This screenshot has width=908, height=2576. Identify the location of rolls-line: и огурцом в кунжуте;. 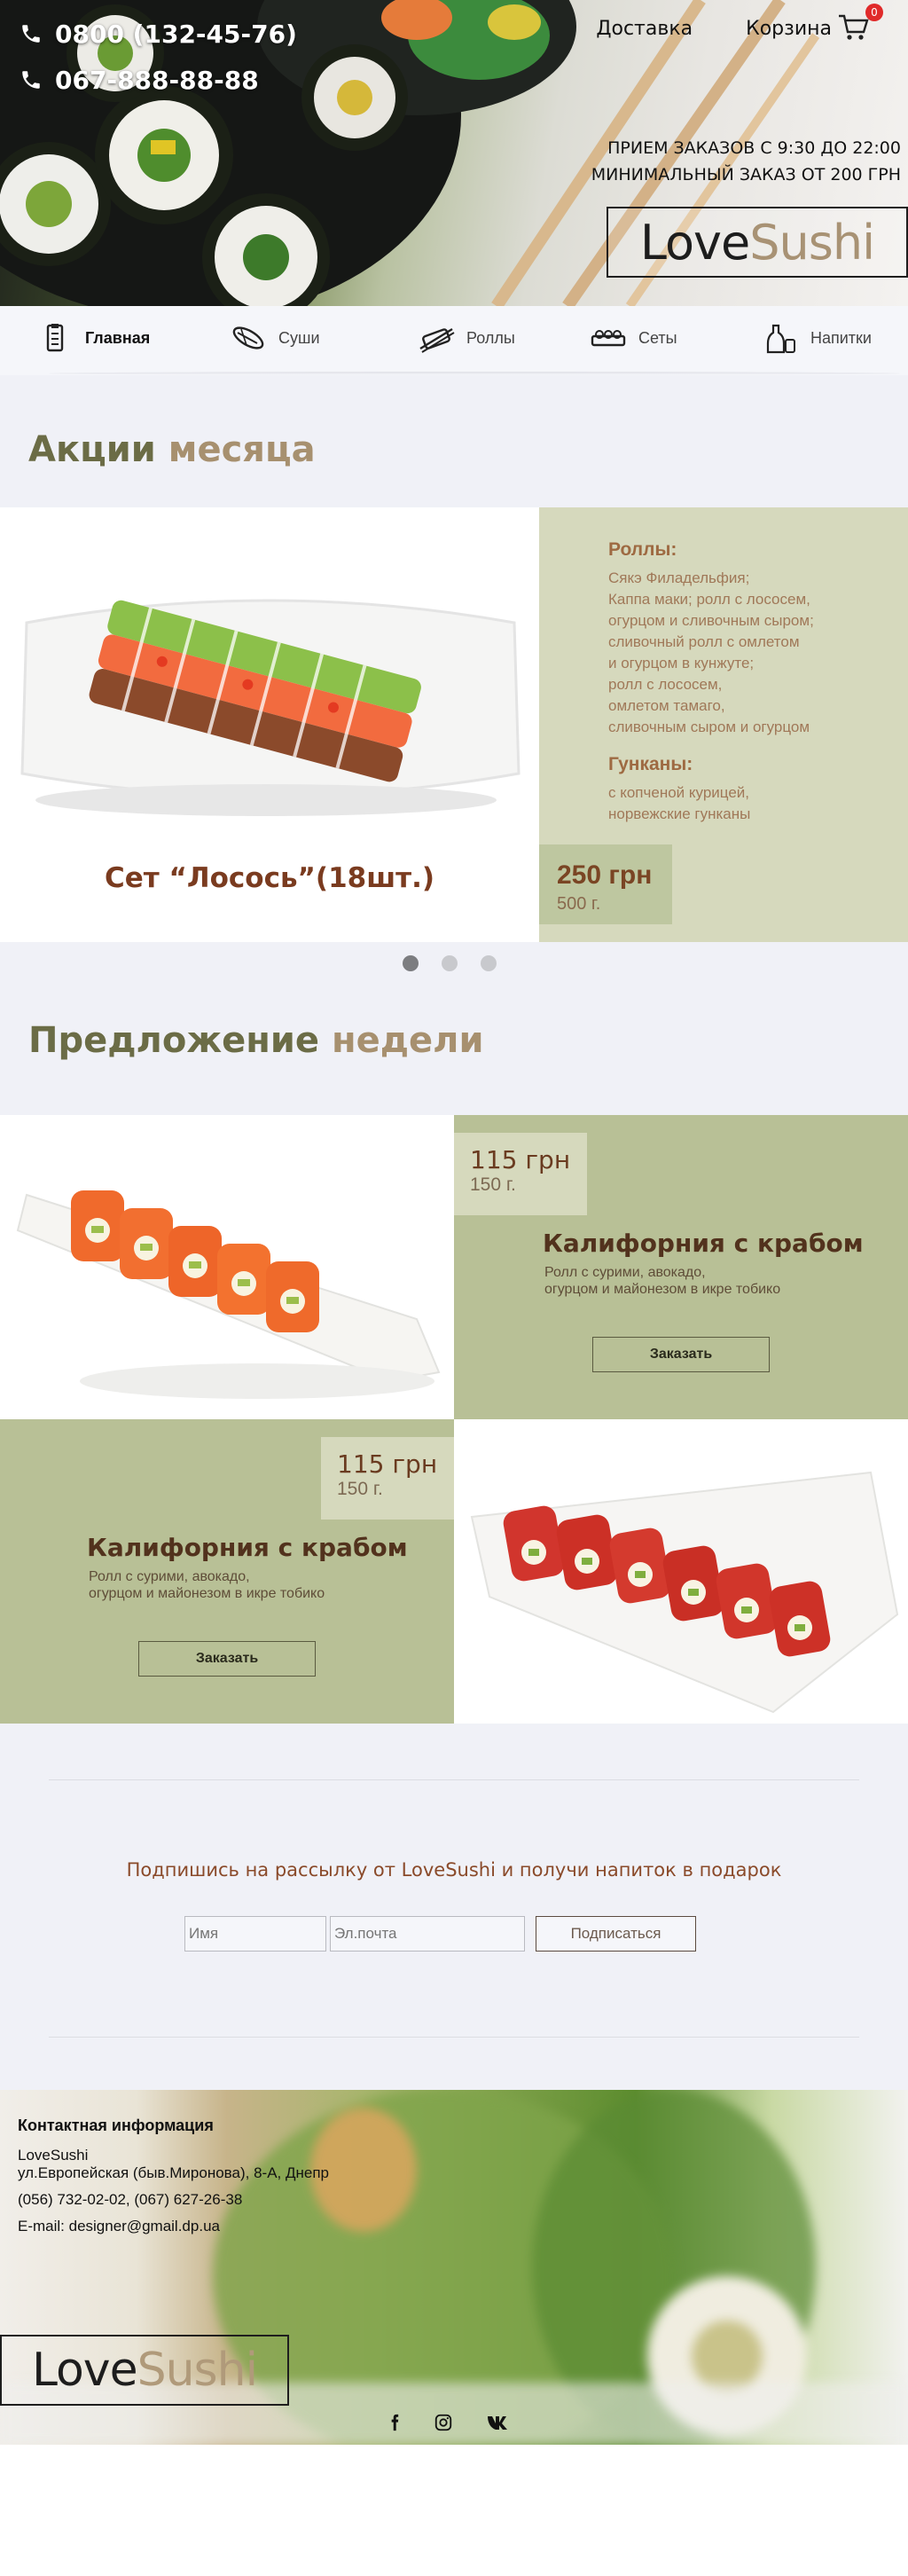
(682, 663).